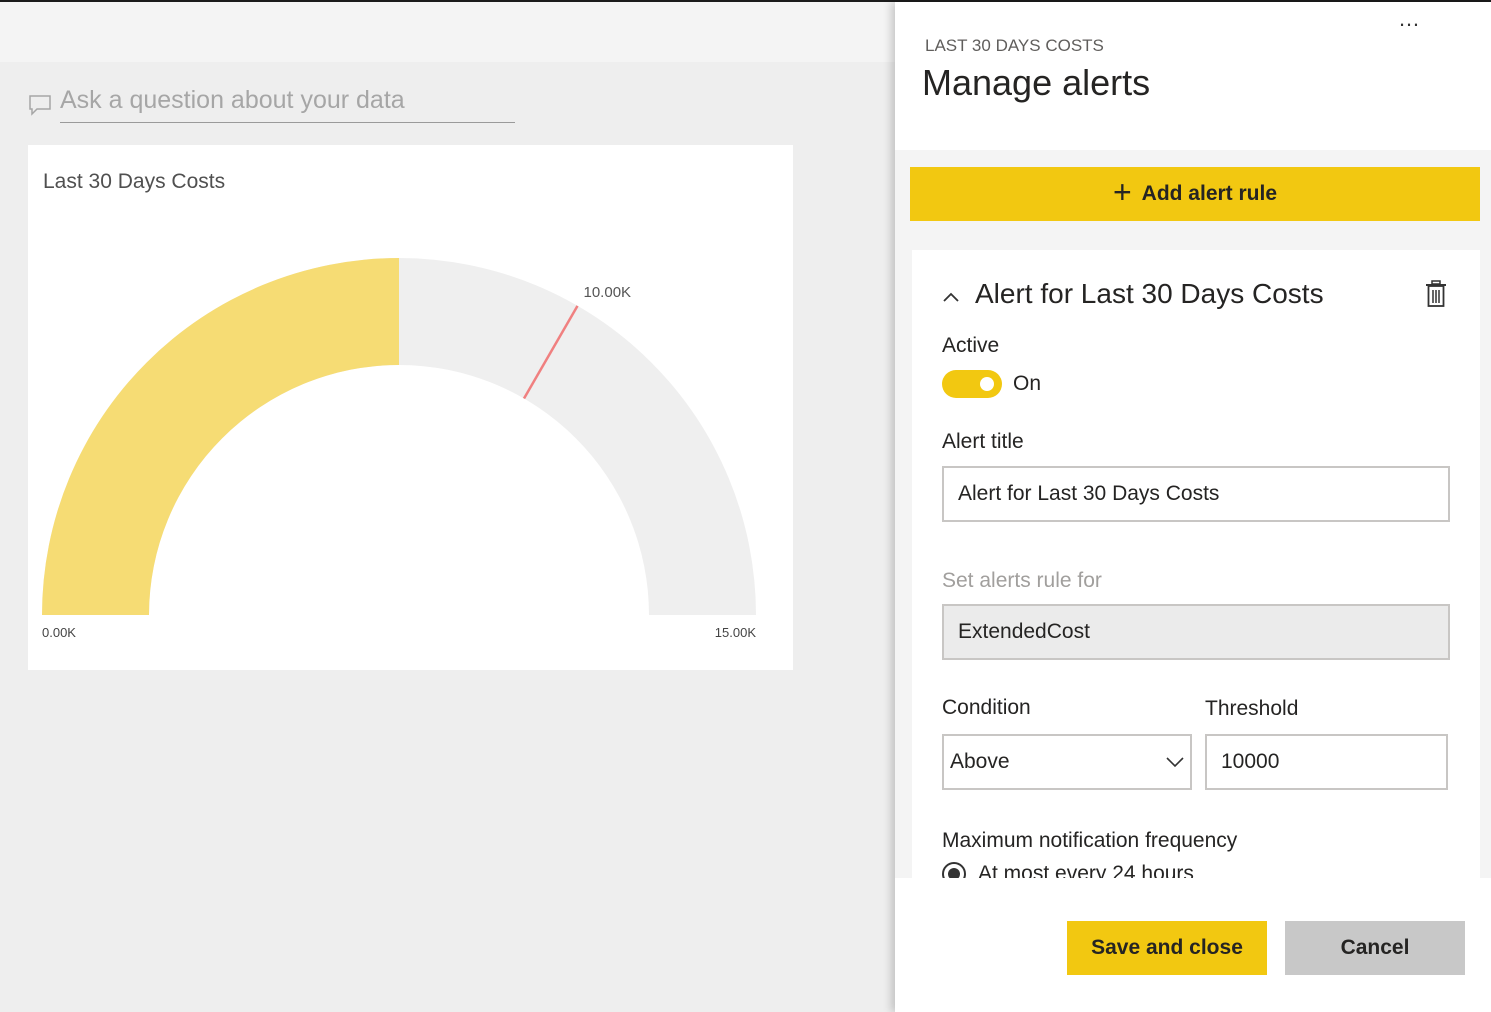  Describe the element at coordinates (971, 345) in the screenshot. I see `active-label: Active` at that location.